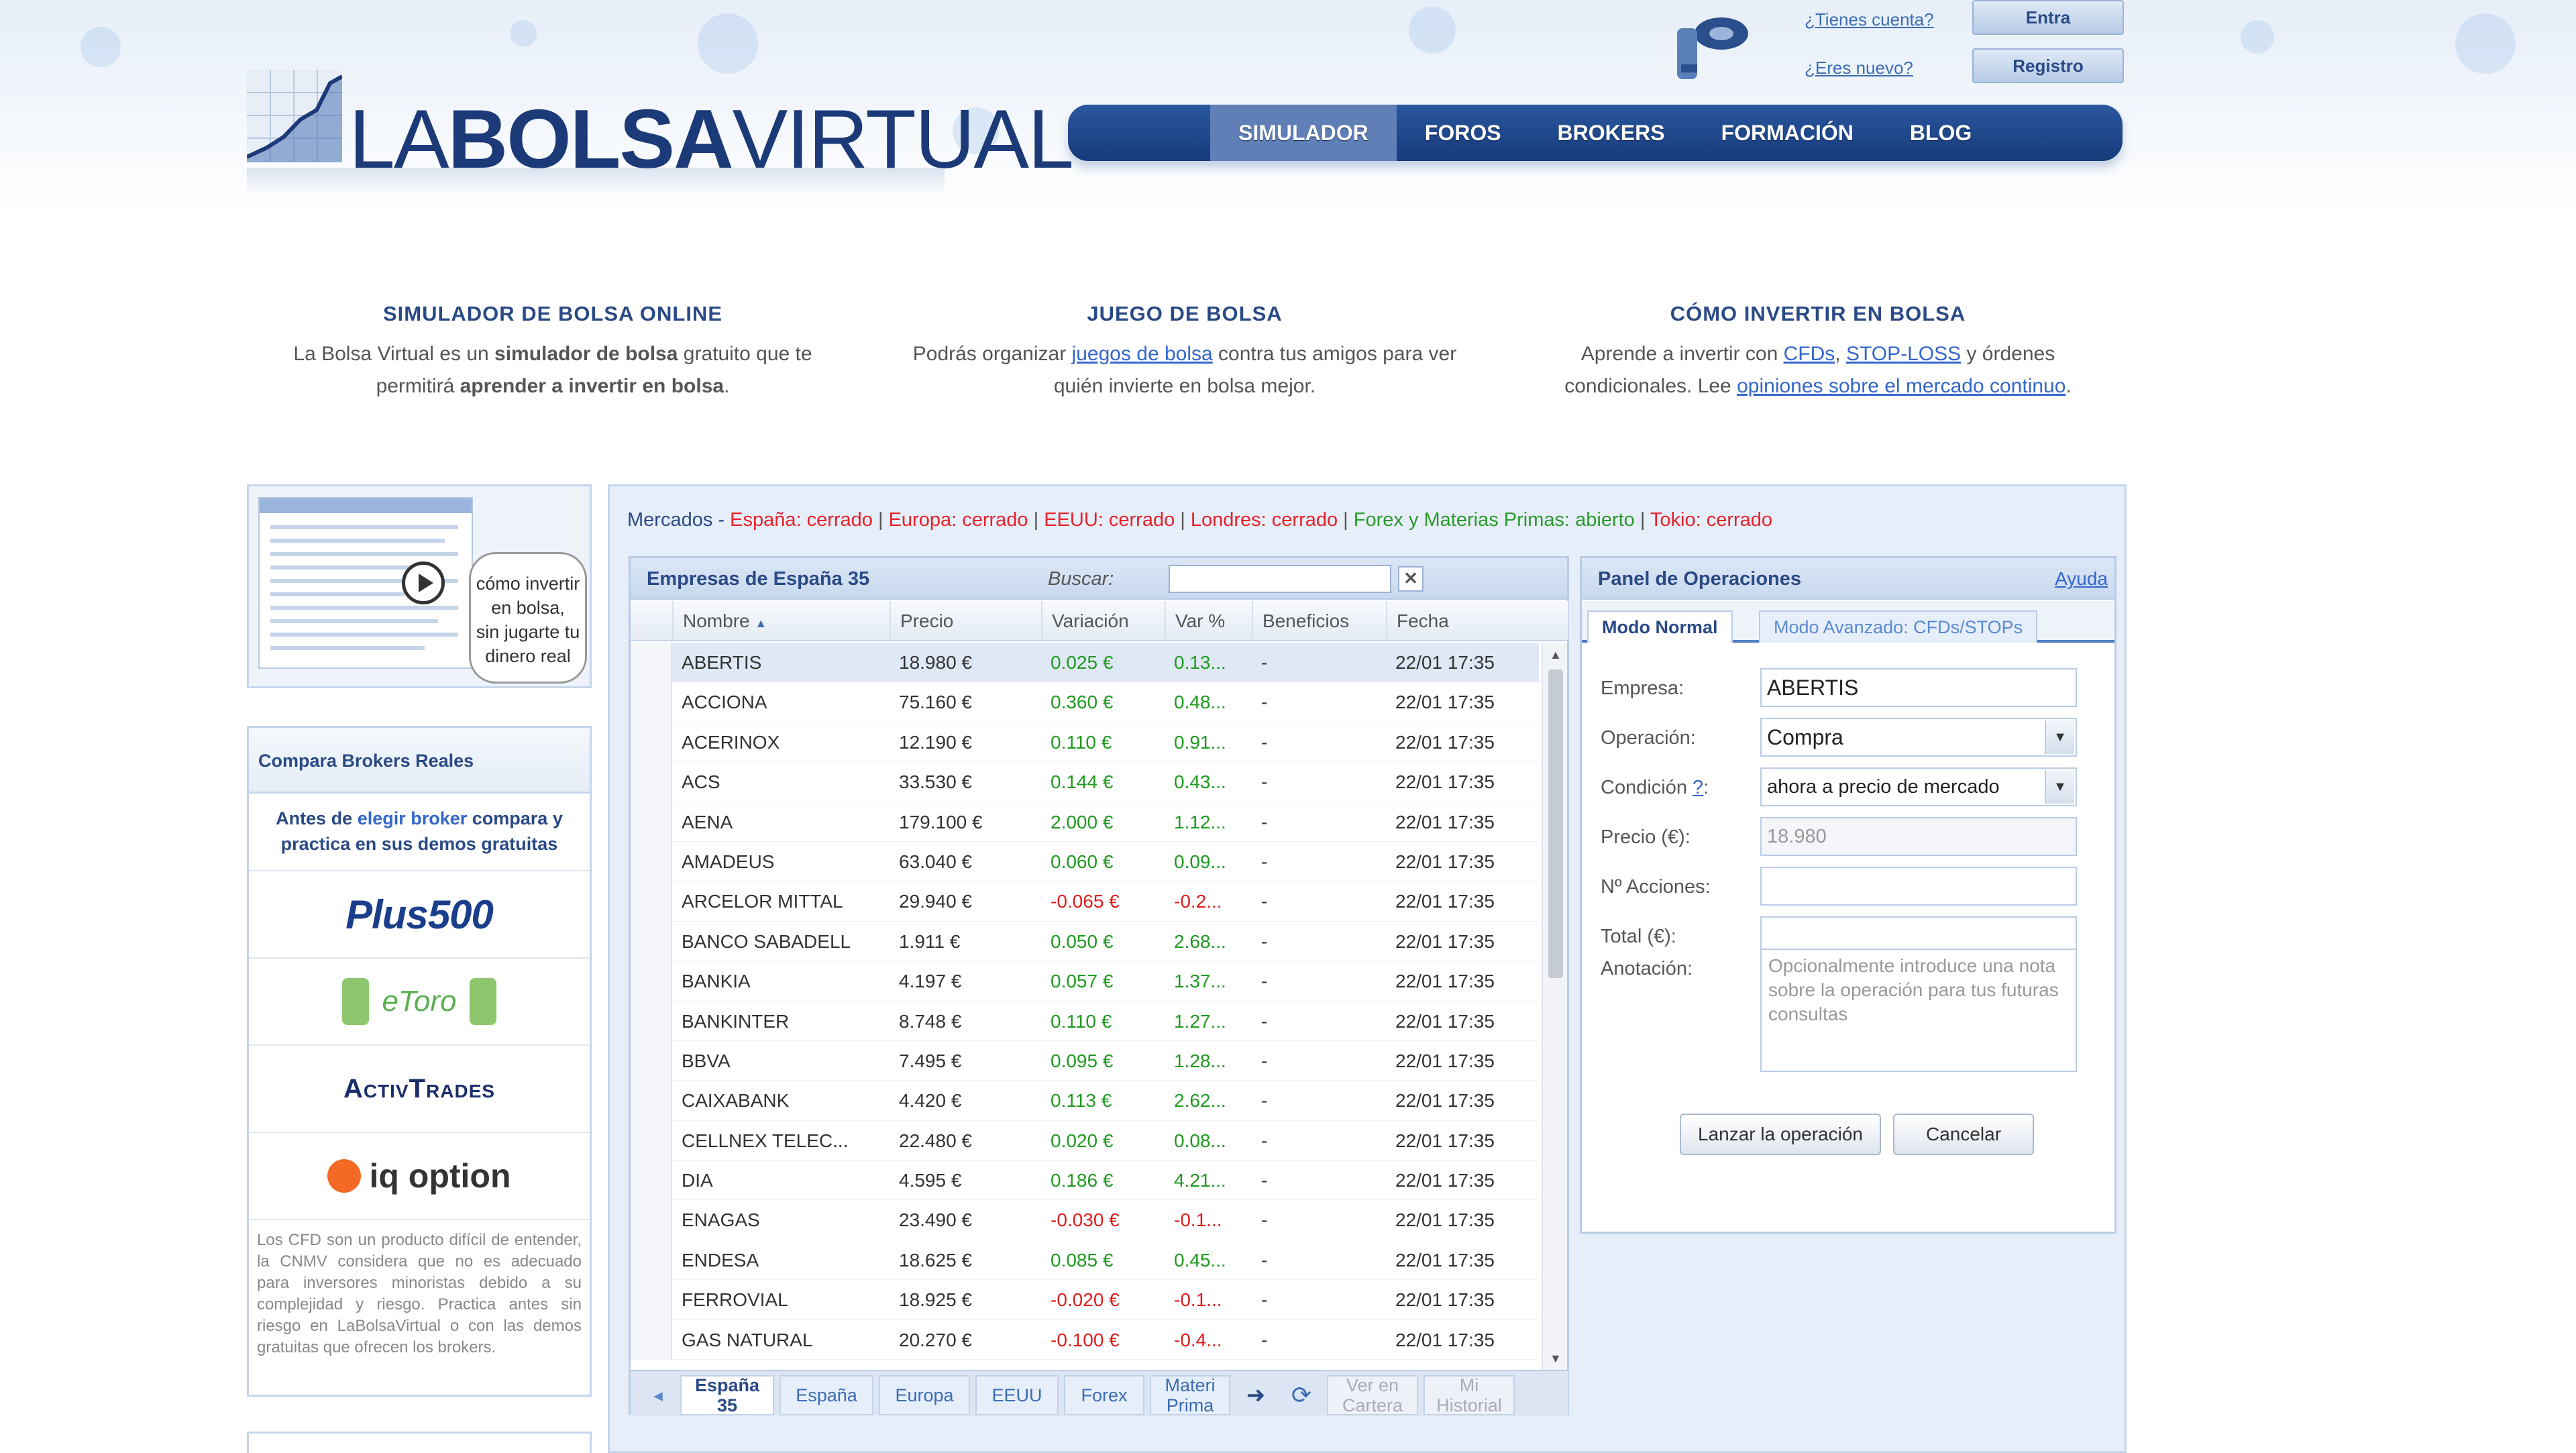 The width and height of the screenshot is (2576, 1453). I want to click on table-row: AENA 179.100 € 2.000 € 1.12... - 22/01 17:35, so click(1085, 822).